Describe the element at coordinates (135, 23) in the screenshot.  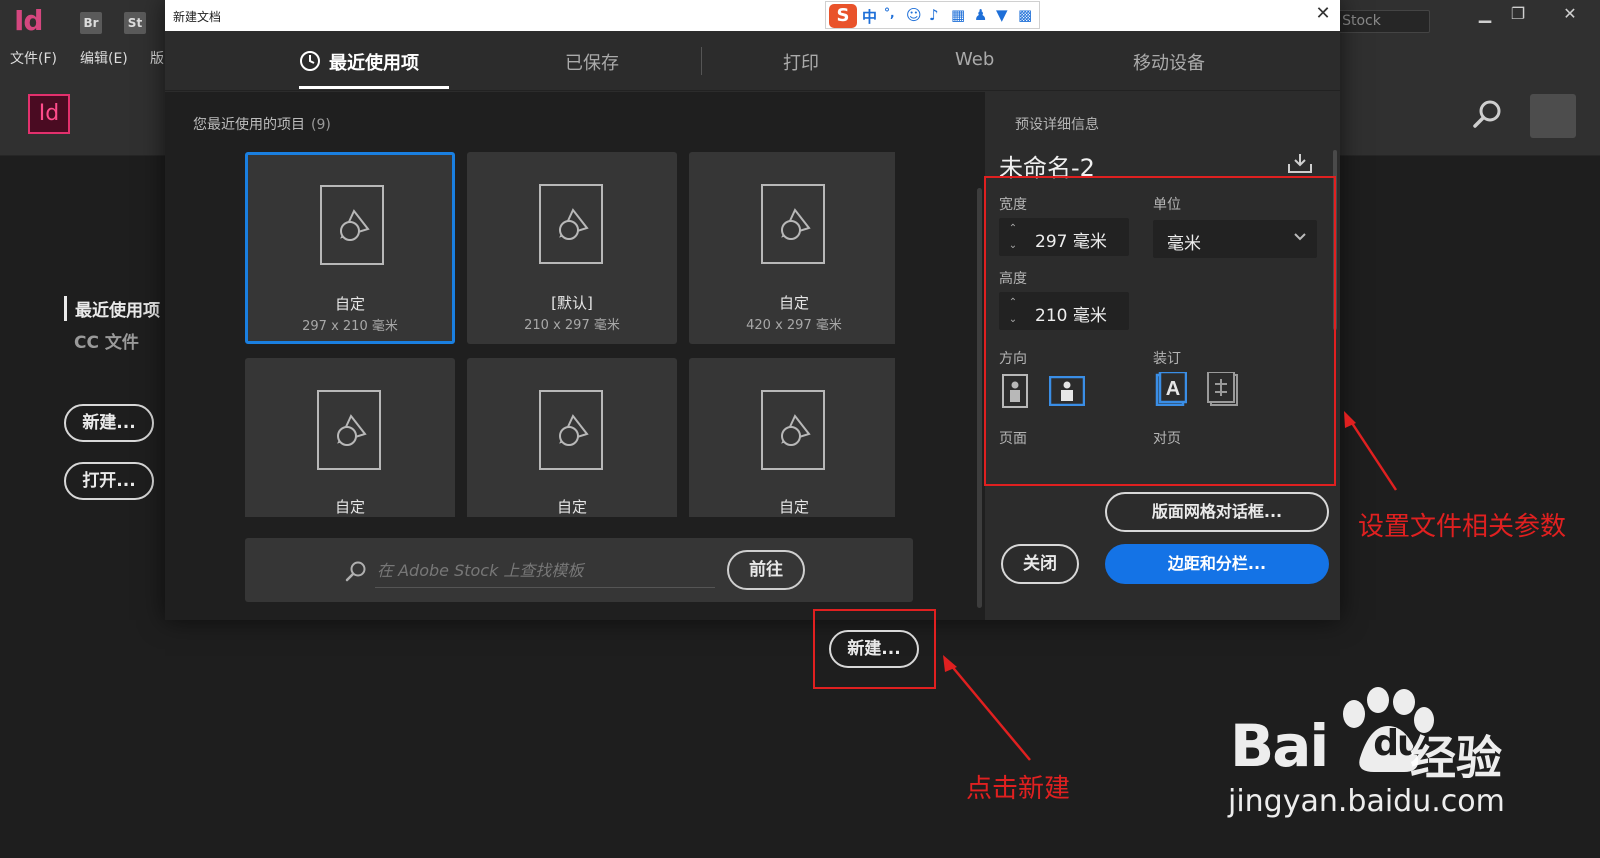
I see `stock-badge: St` at that location.